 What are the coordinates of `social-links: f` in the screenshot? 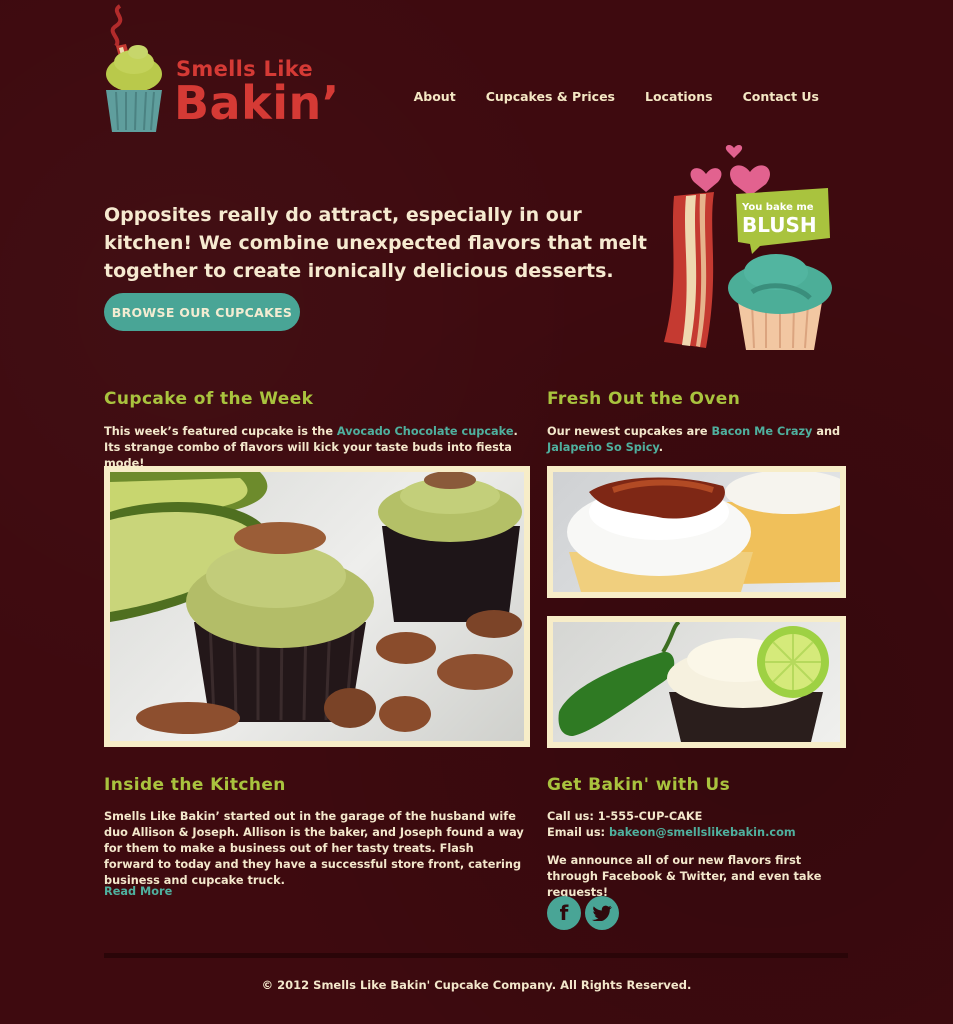 It's located at (583, 913).